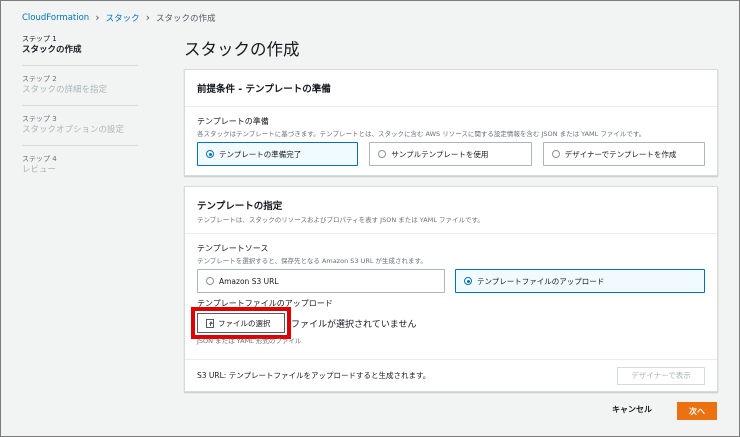 This screenshot has height=437, width=740. Describe the element at coordinates (448, 323) in the screenshot. I see `file-upload-row: ファイルの選択 ファイルが選択されていません` at that location.